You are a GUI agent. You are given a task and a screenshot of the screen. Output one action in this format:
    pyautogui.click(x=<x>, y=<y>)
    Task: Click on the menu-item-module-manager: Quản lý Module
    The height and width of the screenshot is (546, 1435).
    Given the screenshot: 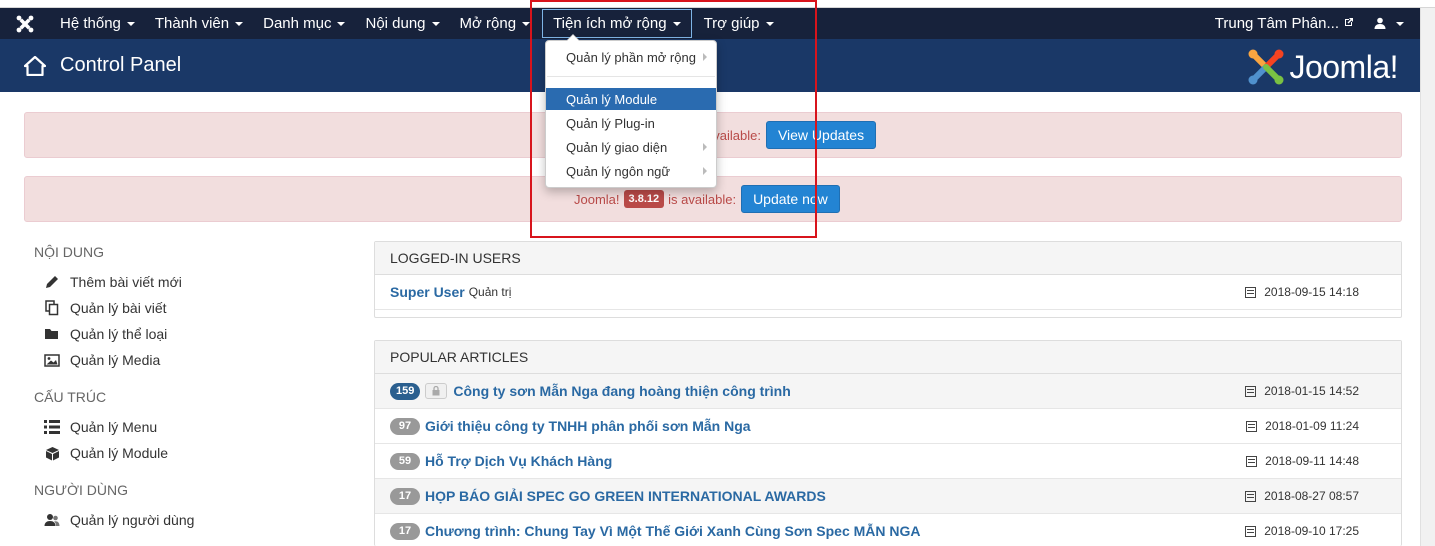 What is the action you would take?
    pyautogui.click(x=631, y=99)
    